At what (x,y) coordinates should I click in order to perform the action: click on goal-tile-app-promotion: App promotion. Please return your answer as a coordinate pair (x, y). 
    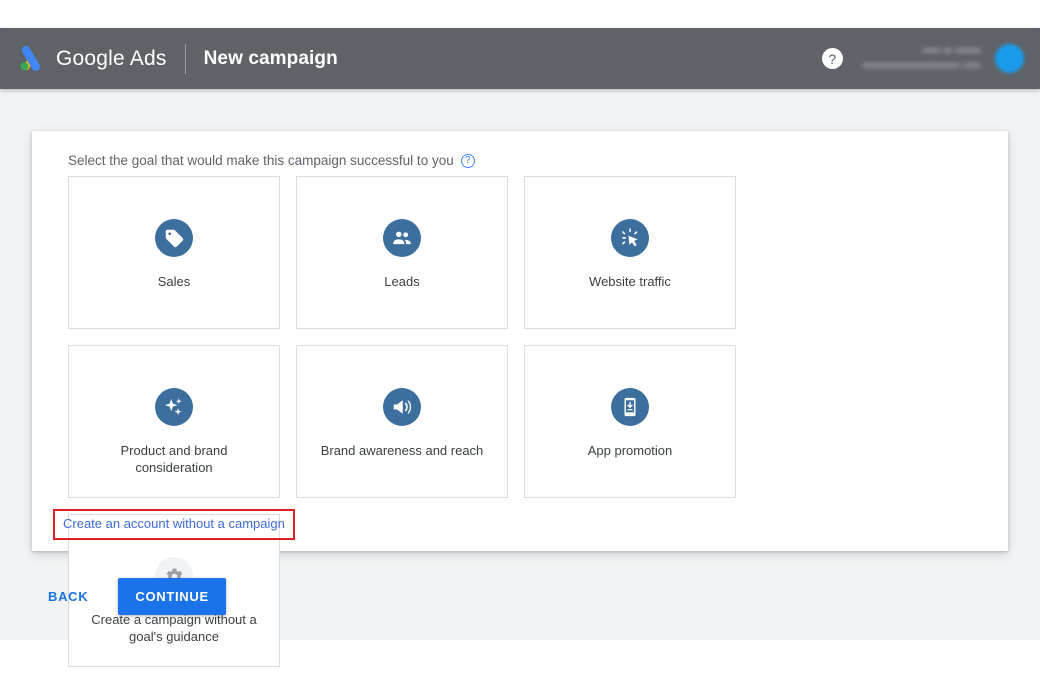
    Looking at the image, I should click on (630, 421).